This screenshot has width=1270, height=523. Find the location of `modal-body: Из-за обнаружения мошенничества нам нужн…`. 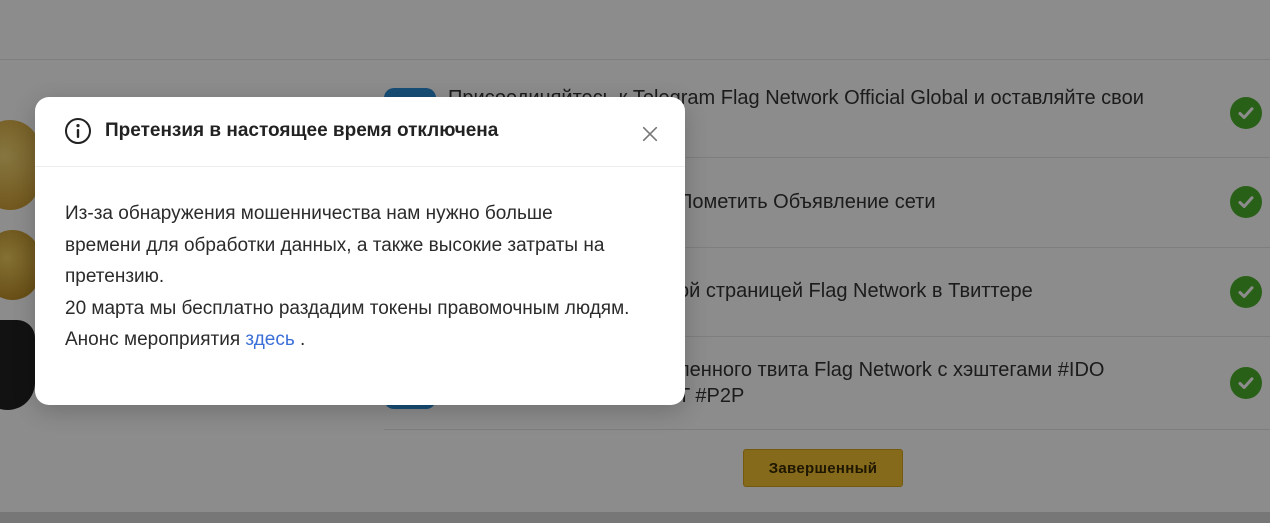

modal-body: Из-за обнаружения мошенничества нам нужн… is located at coordinates (365, 277).